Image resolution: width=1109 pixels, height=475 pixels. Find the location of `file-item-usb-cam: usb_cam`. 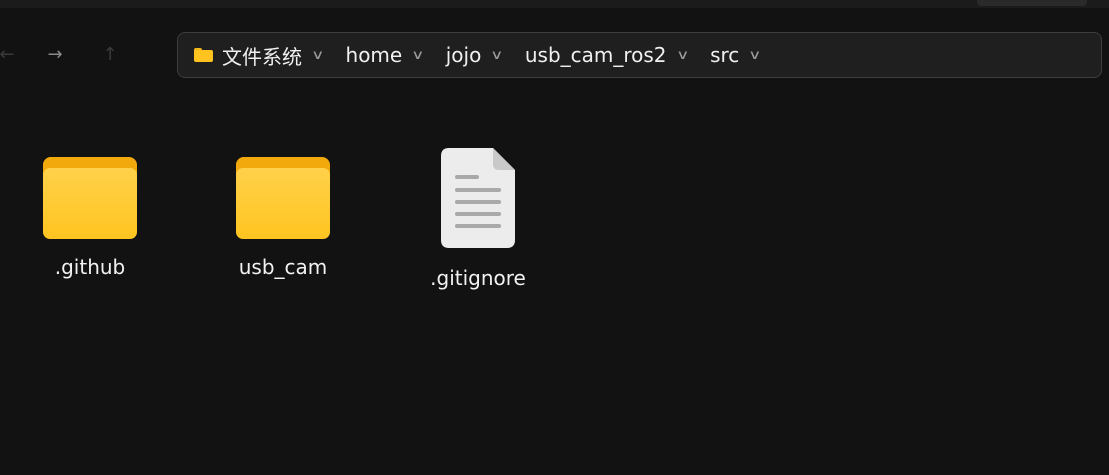

file-item-usb-cam: usb_cam is located at coordinates (283, 209).